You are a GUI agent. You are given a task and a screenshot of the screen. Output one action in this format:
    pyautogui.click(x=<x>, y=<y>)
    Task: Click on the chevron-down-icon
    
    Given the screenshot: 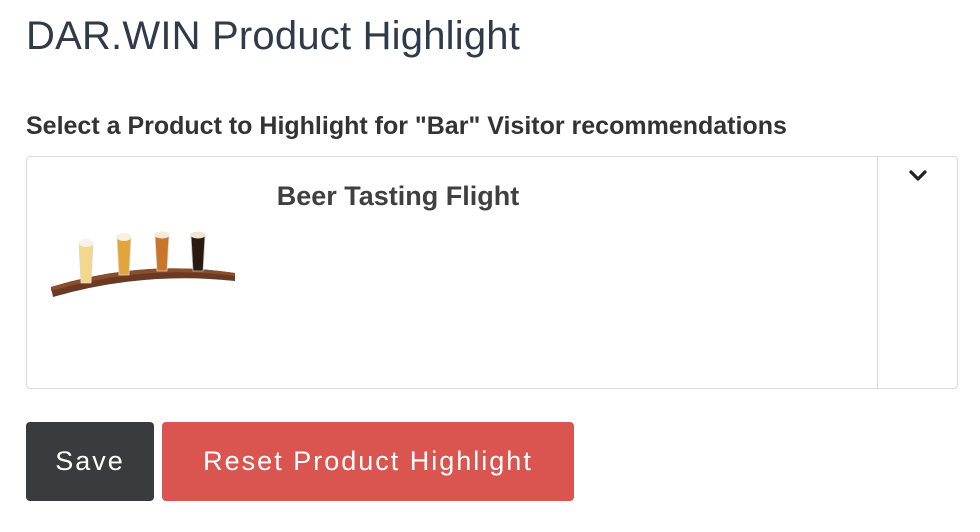 What is the action you would take?
    pyautogui.click(x=918, y=175)
    